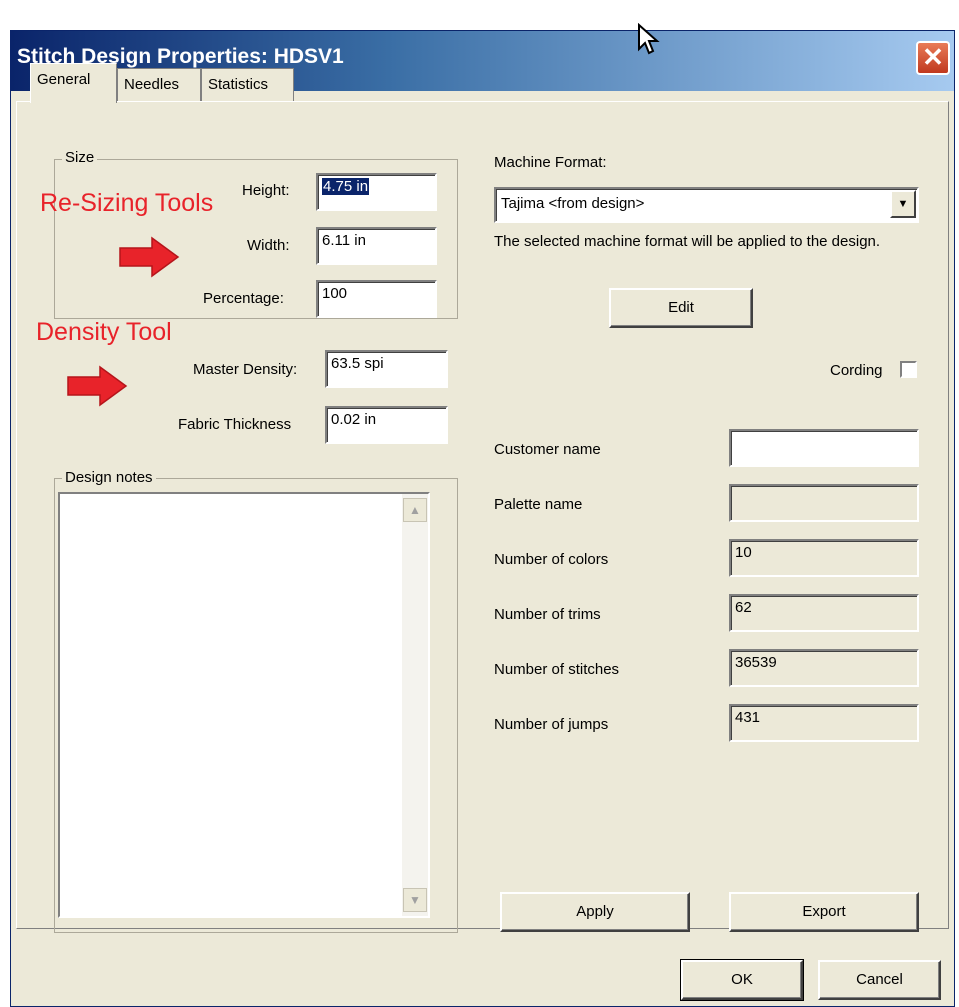 The width and height of the screenshot is (959, 1007). Describe the element at coordinates (238, 84) in the screenshot. I see `tab-statistics-label: Statistics` at that location.